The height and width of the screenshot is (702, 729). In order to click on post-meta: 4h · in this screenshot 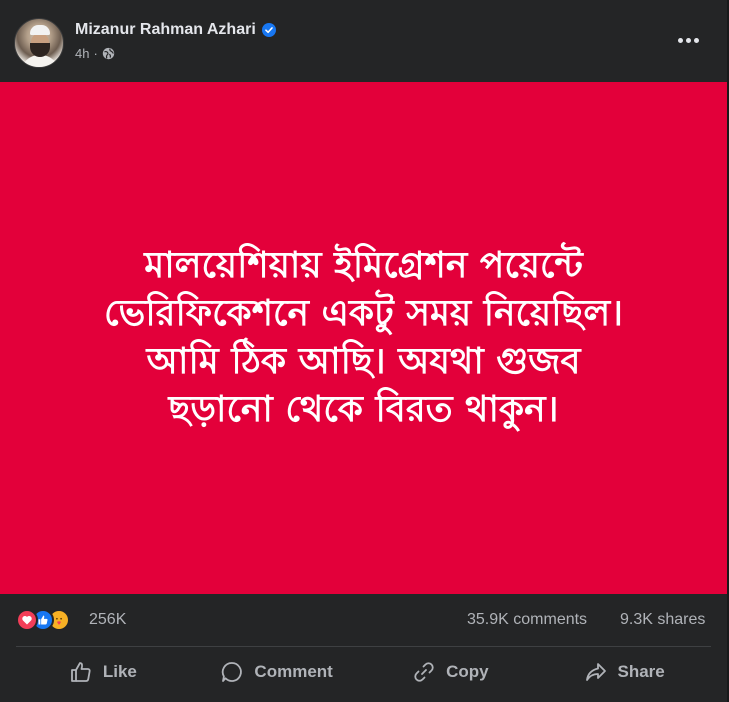, I will do `click(95, 53)`.